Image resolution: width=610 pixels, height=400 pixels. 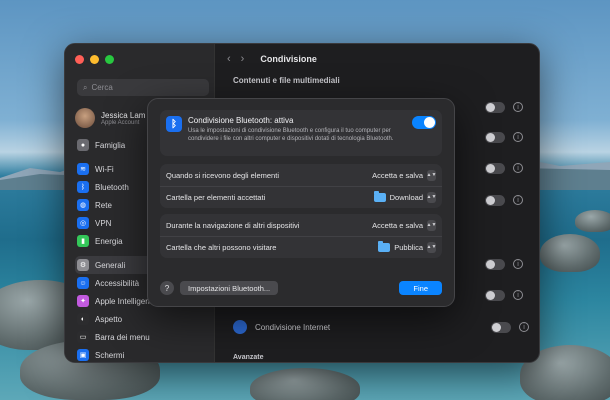 What do you see at coordinates (379, 327) in the screenshot?
I see `internet-sharing-row: Condivisione Internet i` at bounding box center [379, 327].